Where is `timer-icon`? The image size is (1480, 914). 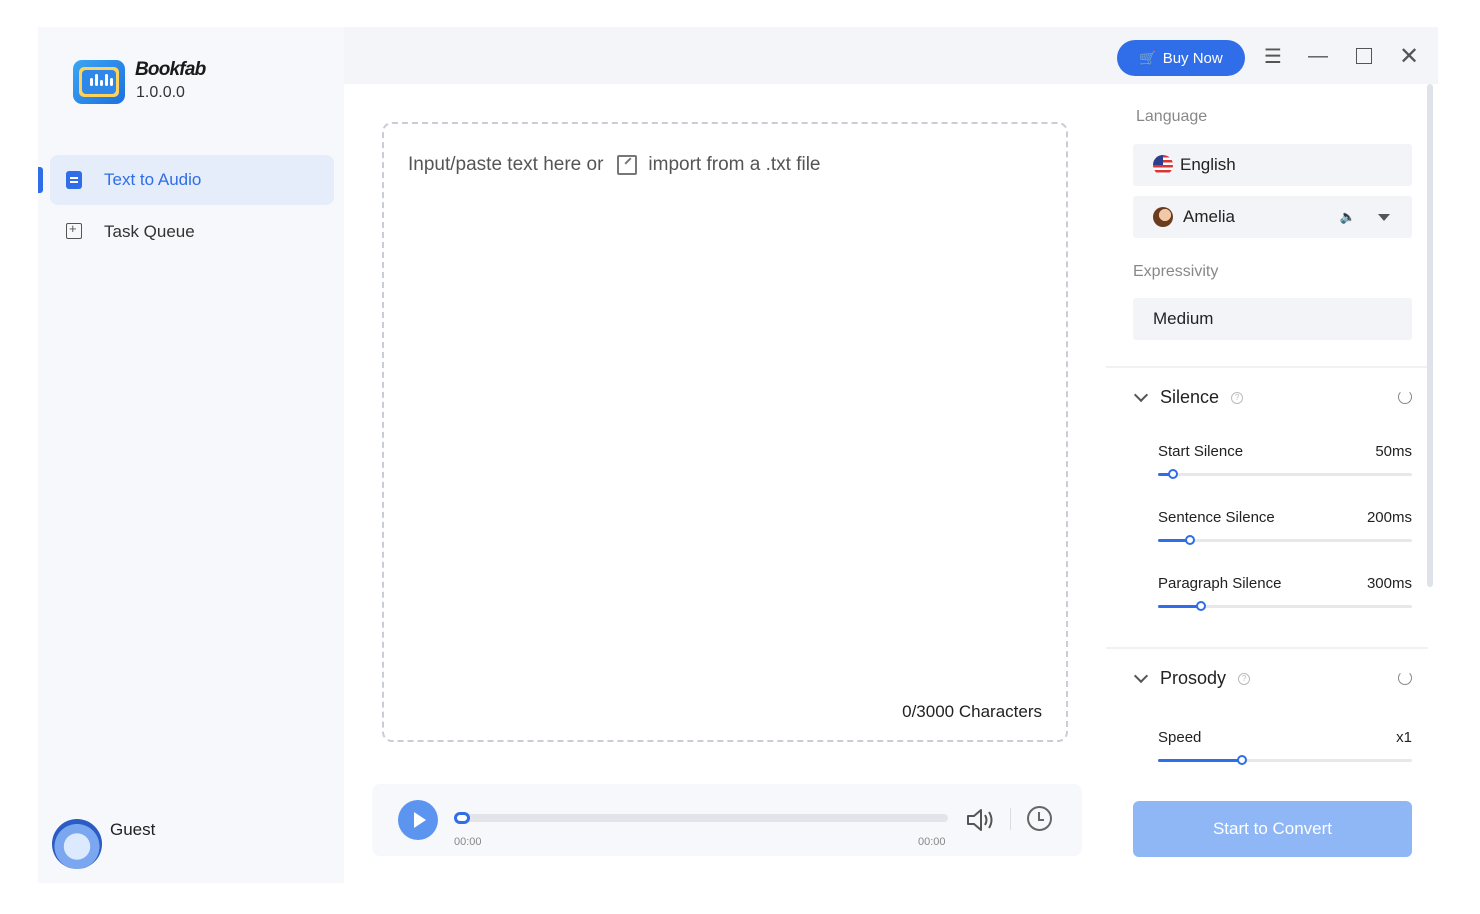 timer-icon is located at coordinates (1039, 818).